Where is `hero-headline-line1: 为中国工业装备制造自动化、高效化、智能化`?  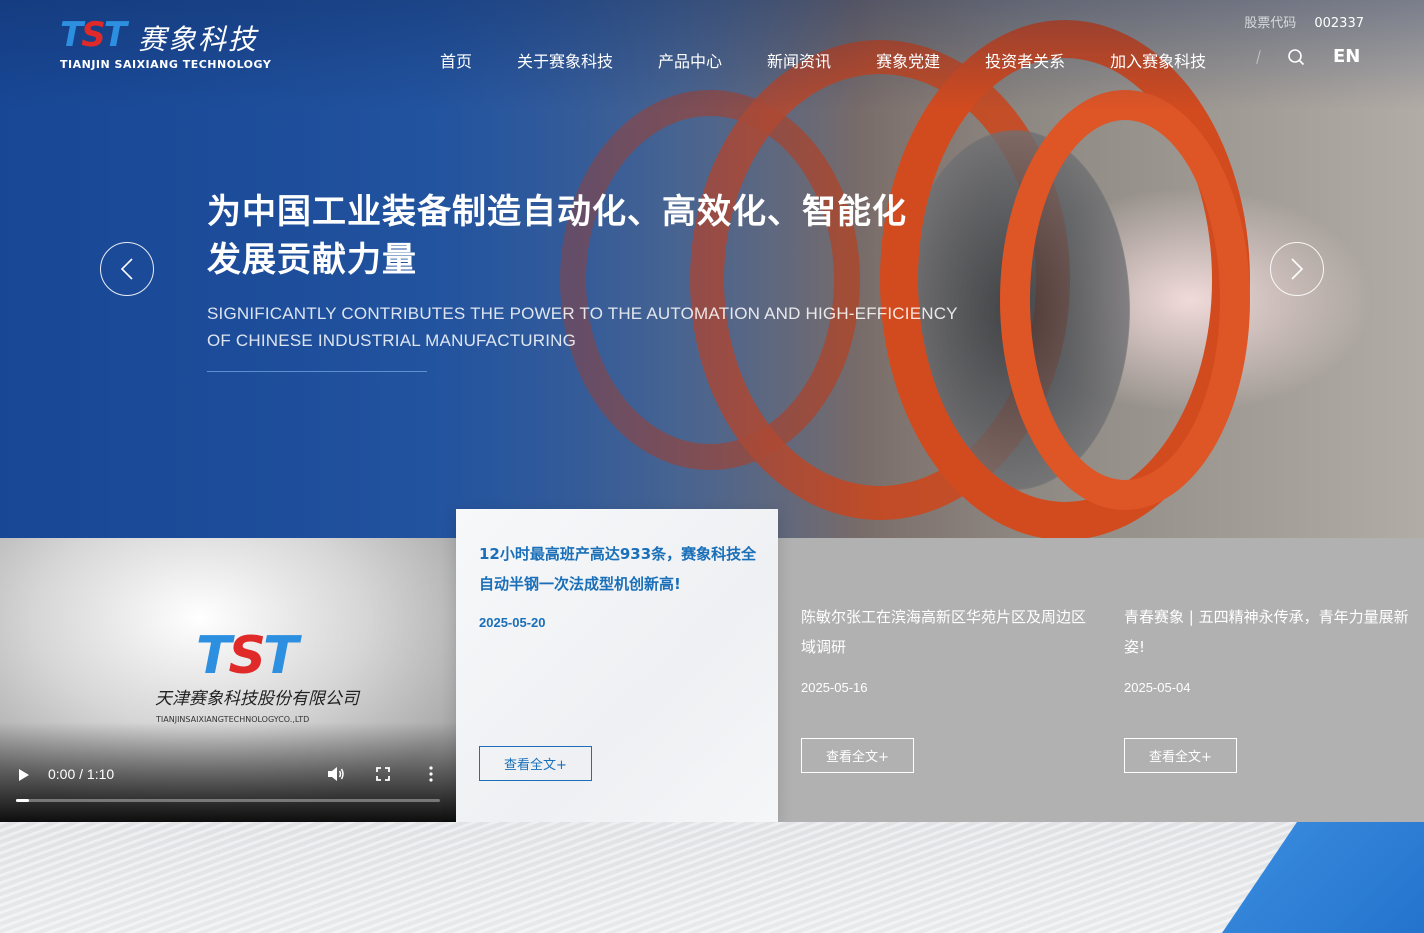 hero-headline-line1: 为中国工业装备制造自动化、高效化、智能化 is located at coordinates (557, 212).